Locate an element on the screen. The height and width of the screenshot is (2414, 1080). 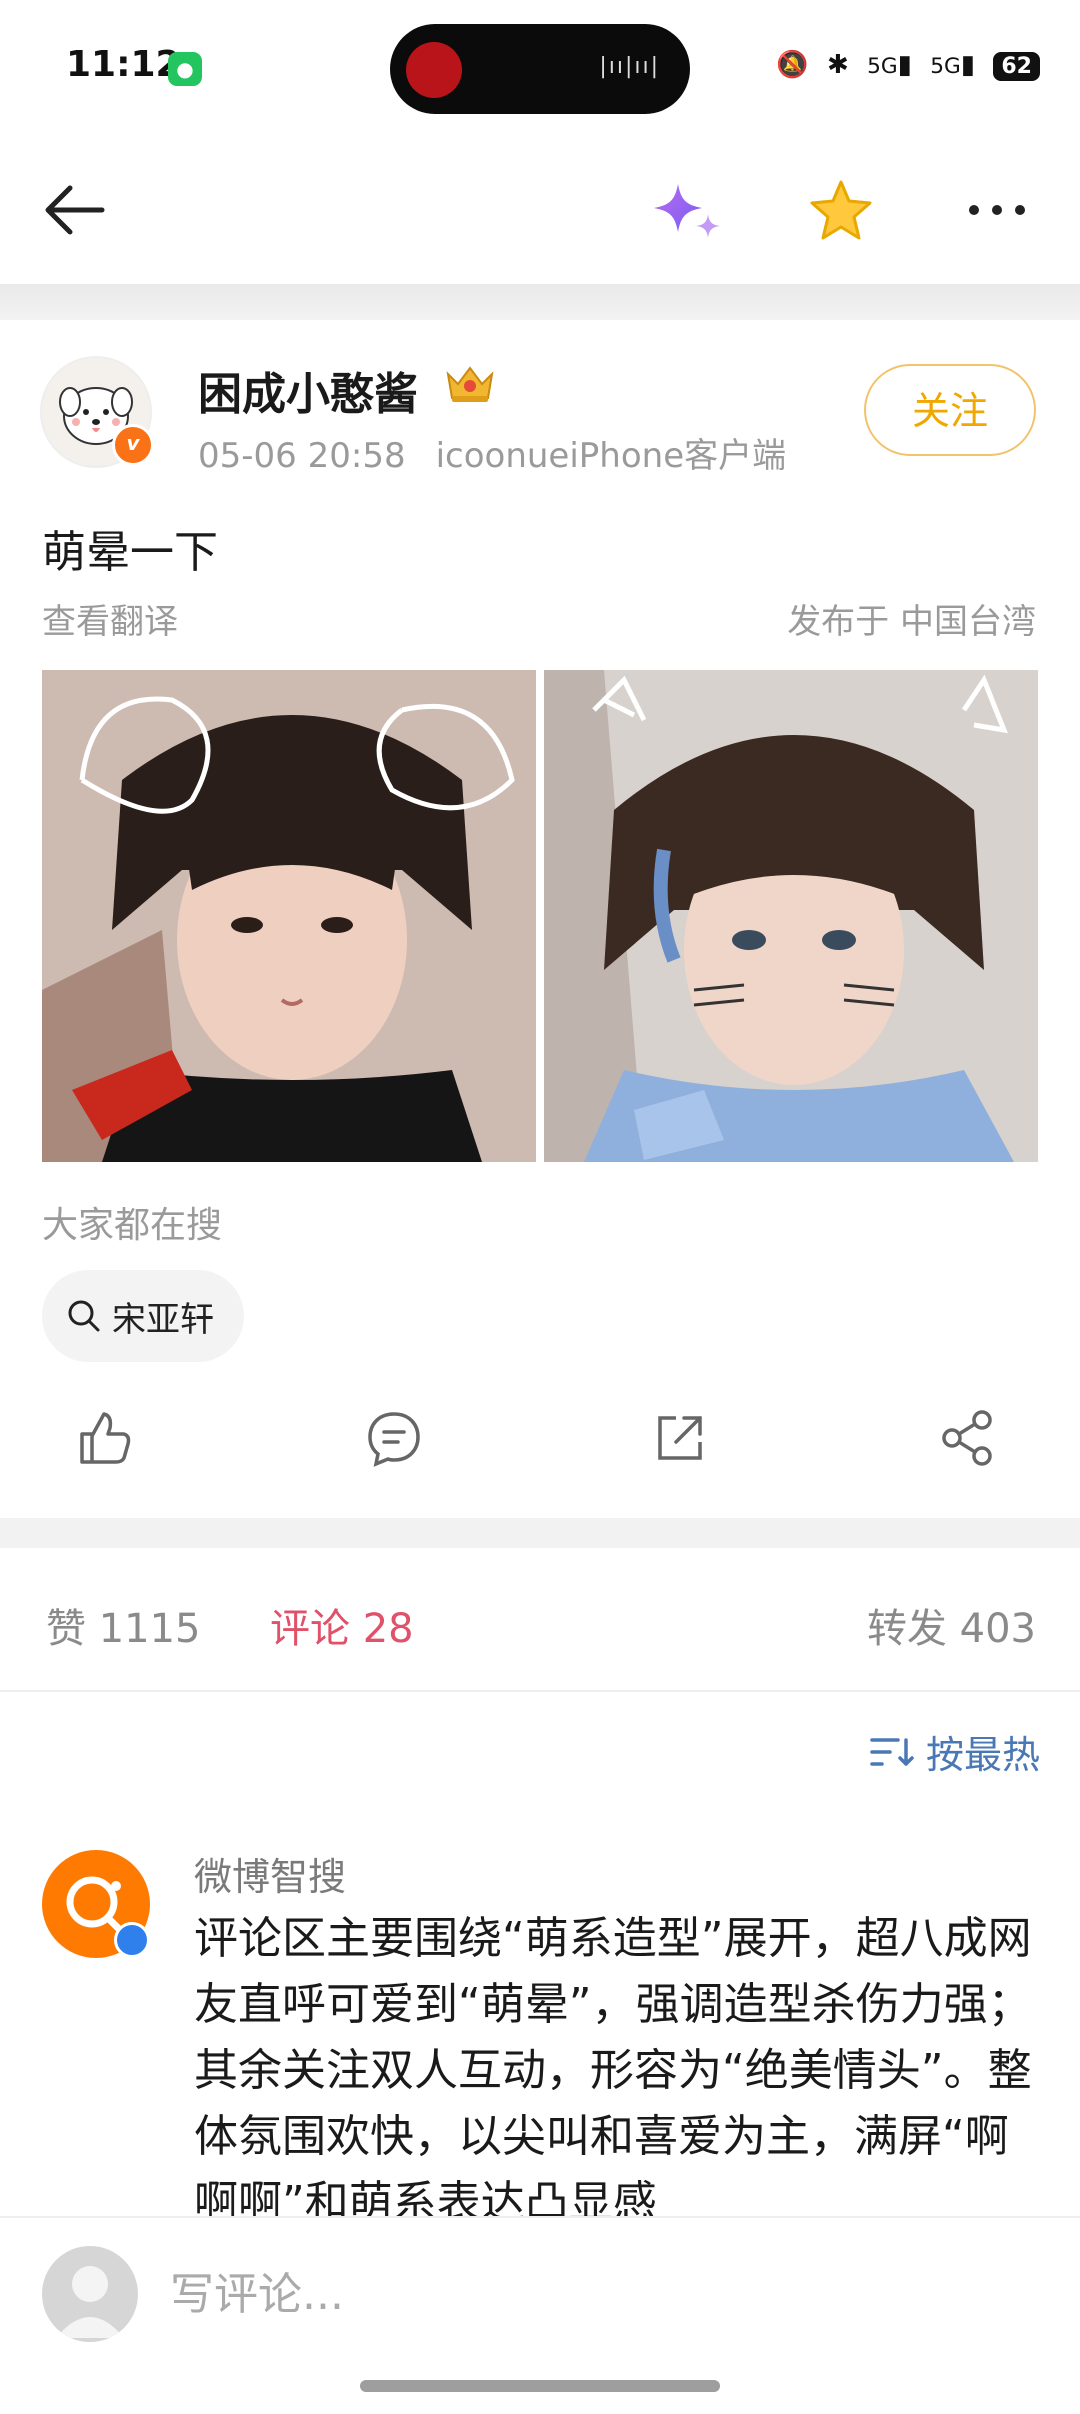
post-source: icoonueiPhone客户端 is located at coordinates (611, 456).